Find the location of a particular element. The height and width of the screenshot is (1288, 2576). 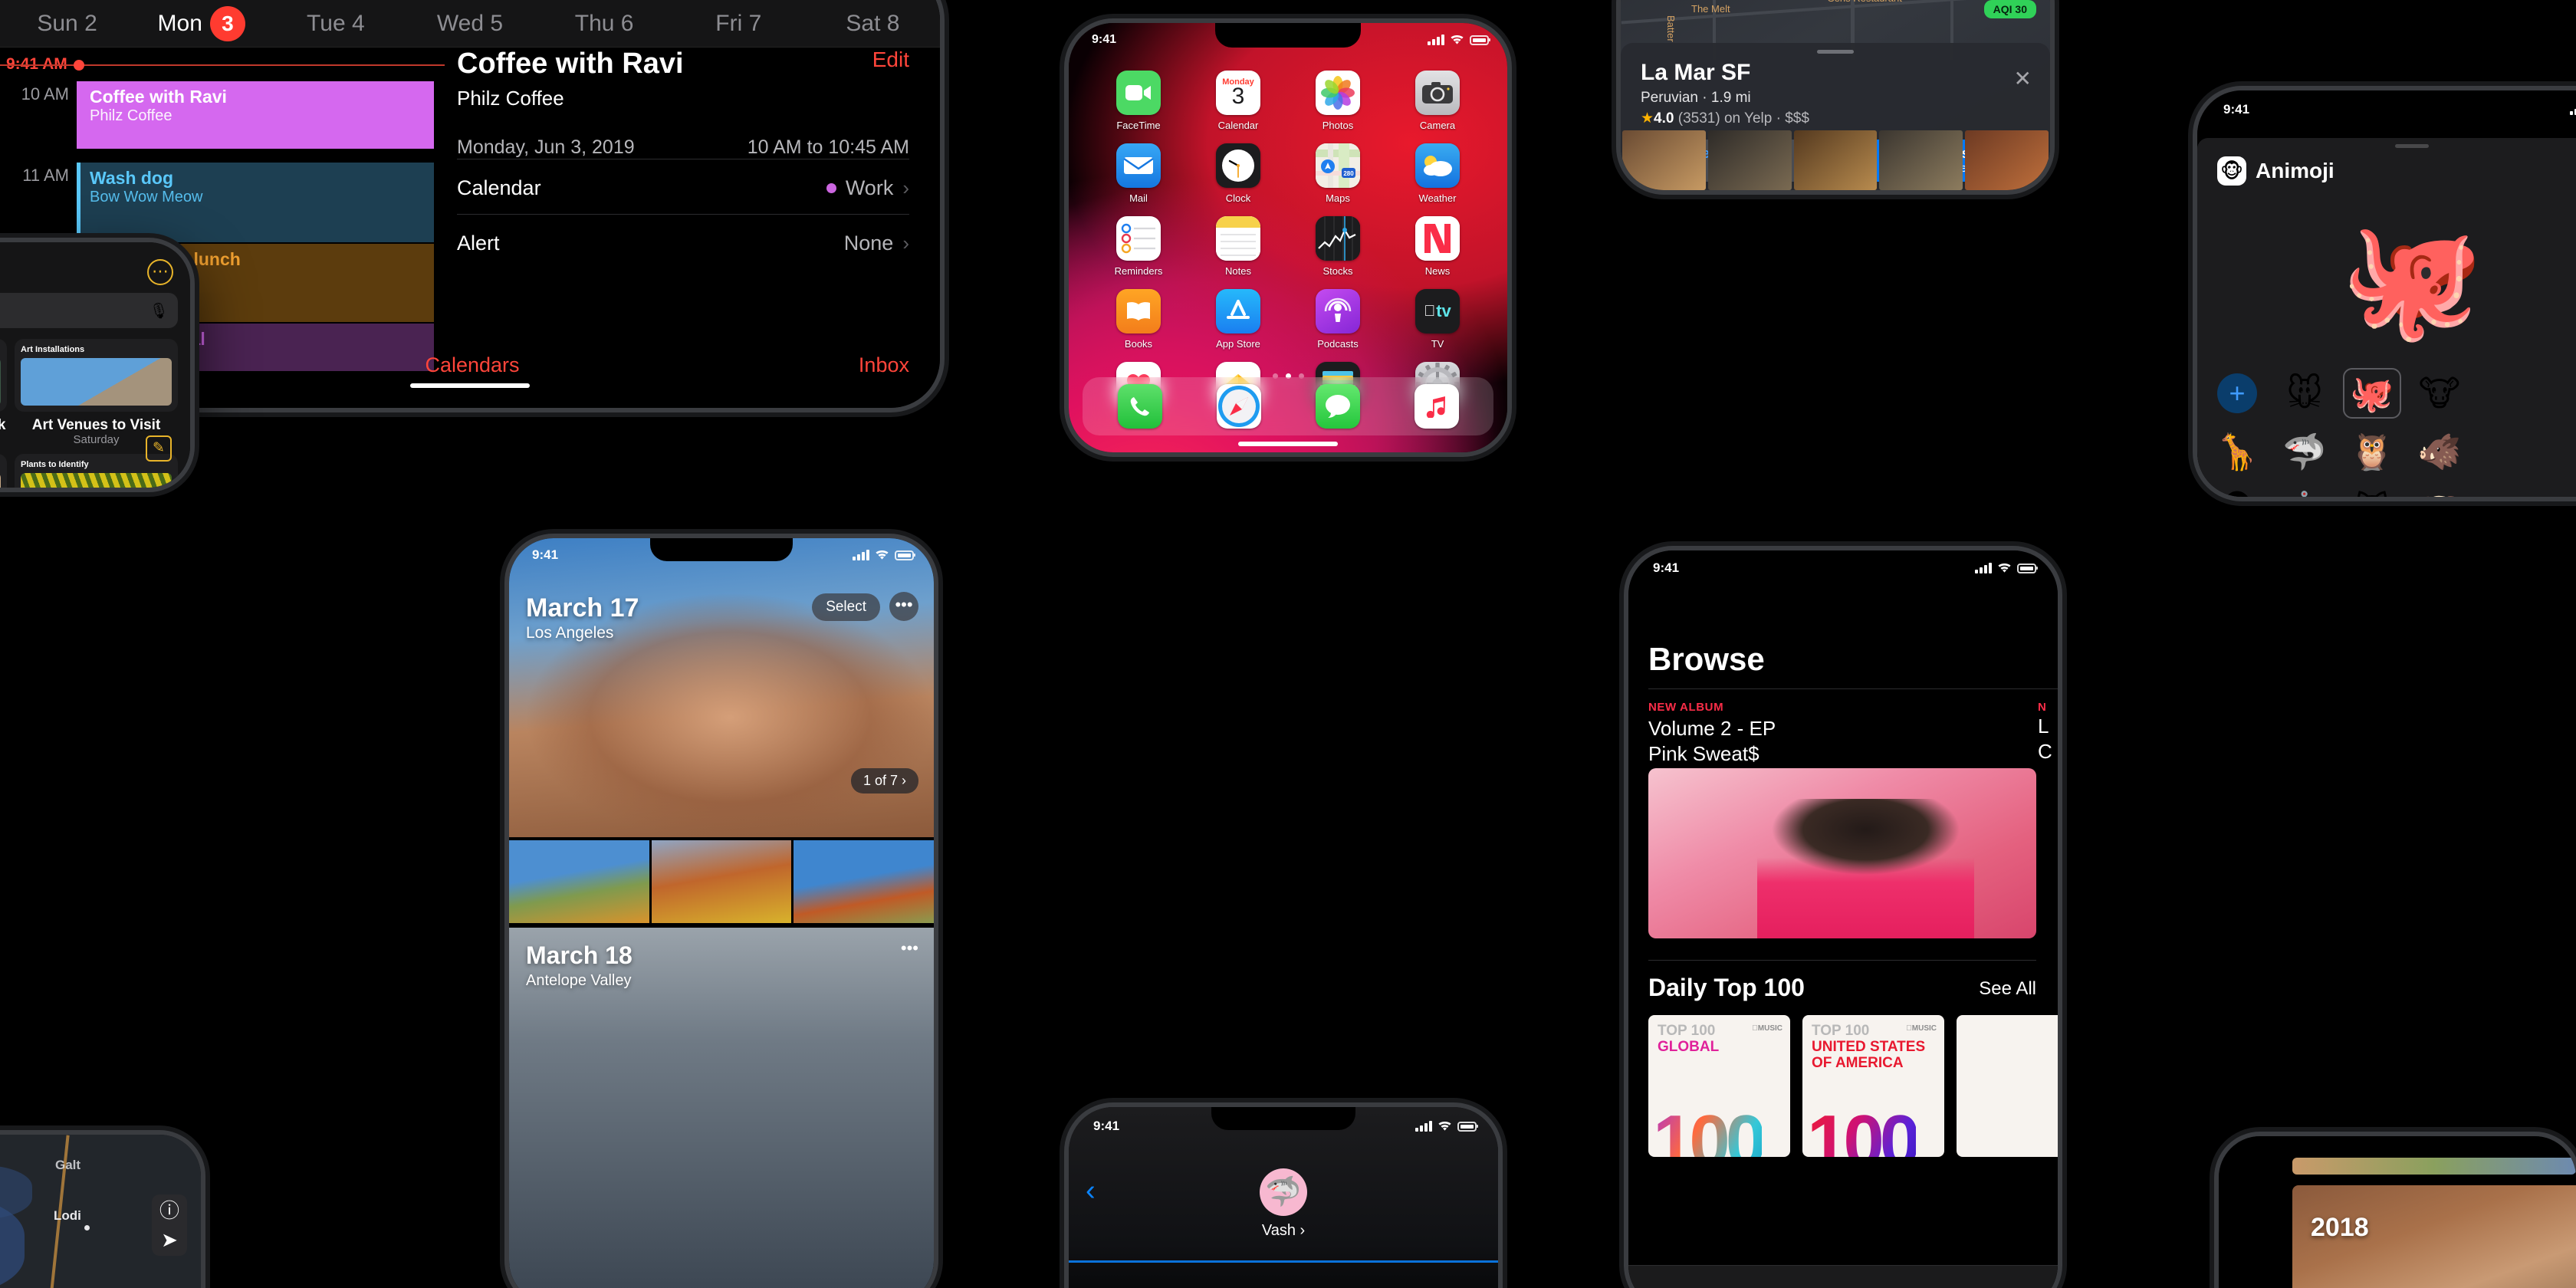

playlist-card is located at coordinates (2008, 1086).